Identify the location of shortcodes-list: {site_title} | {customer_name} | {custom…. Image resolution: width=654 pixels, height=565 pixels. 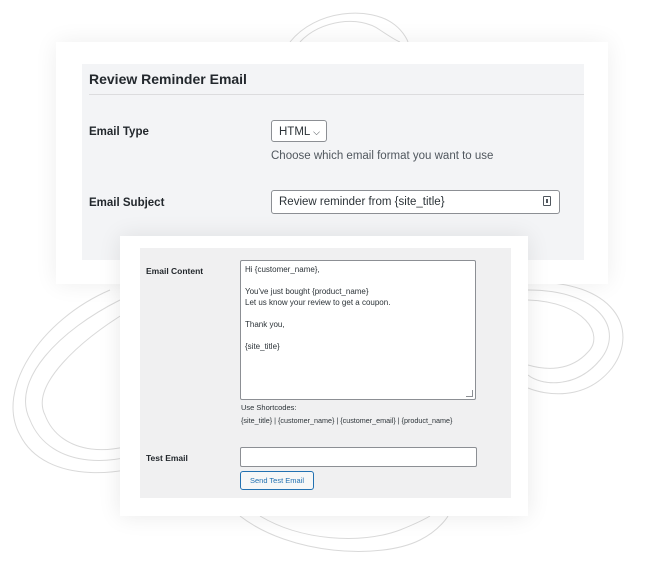
(347, 420).